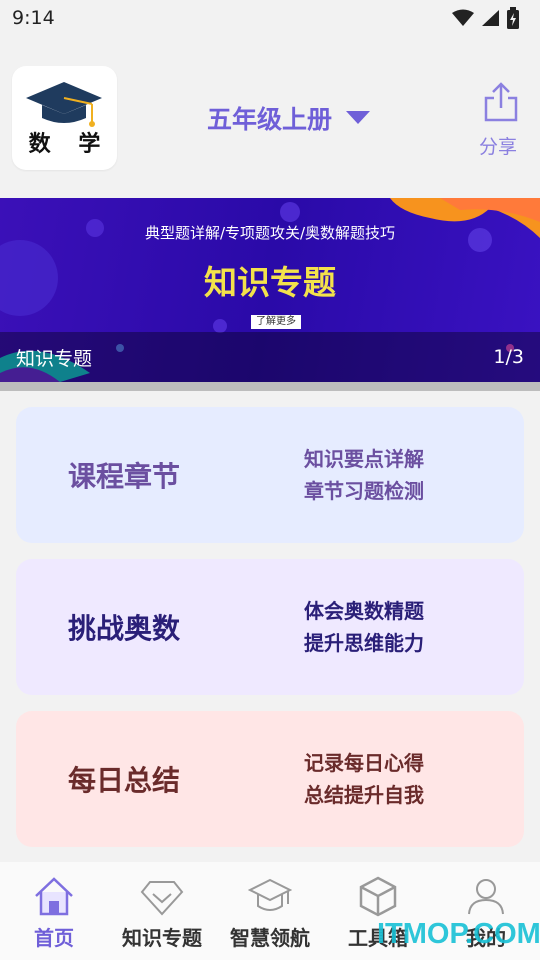 This screenshot has width=540, height=960. Describe the element at coordinates (497, 147) in the screenshot. I see `share-label: 分享` at that location.